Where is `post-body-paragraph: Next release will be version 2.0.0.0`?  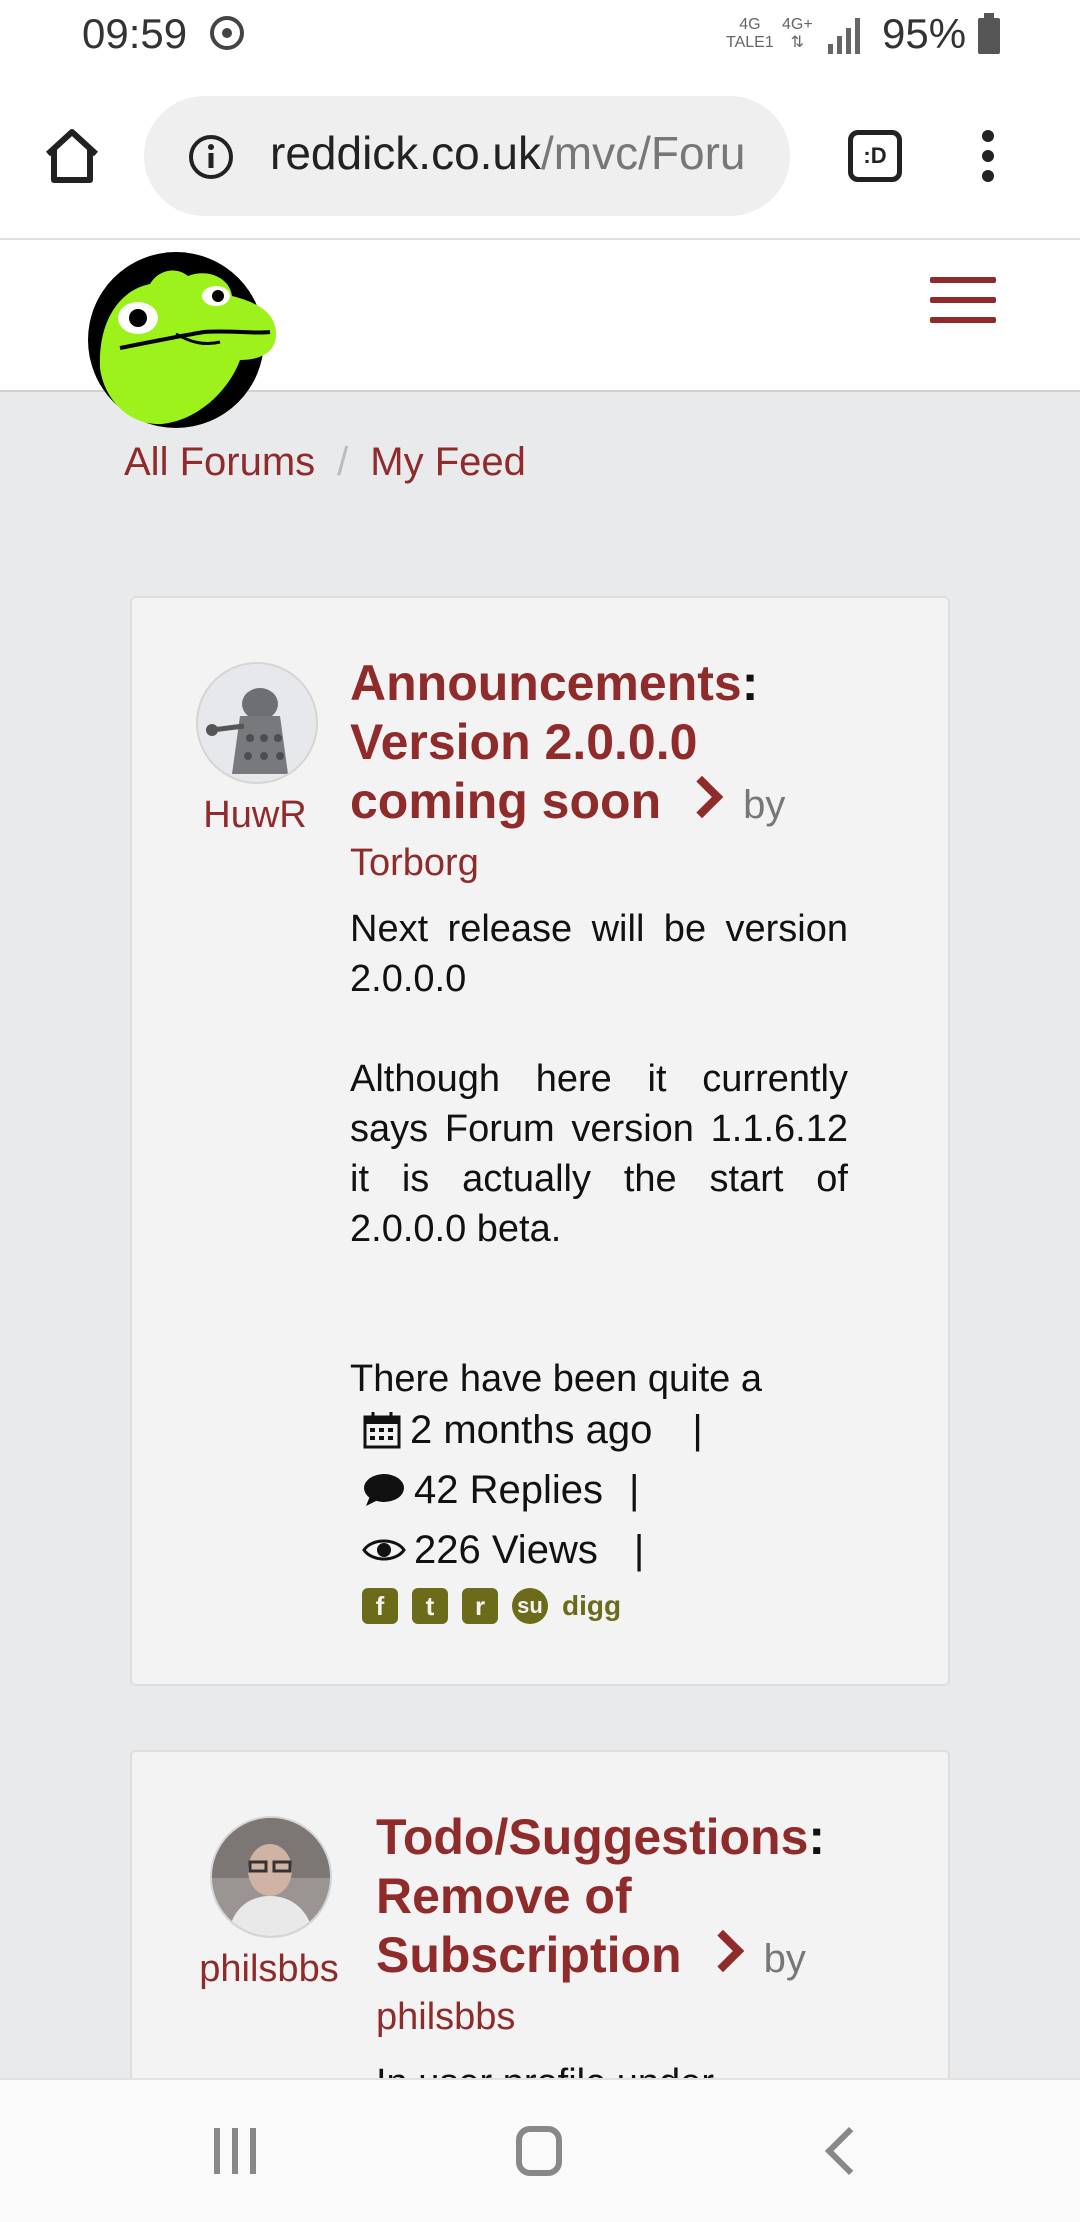
post-body-paragraph: Next release will be version 2.0.0.0 is located at coordinates (599, 954).